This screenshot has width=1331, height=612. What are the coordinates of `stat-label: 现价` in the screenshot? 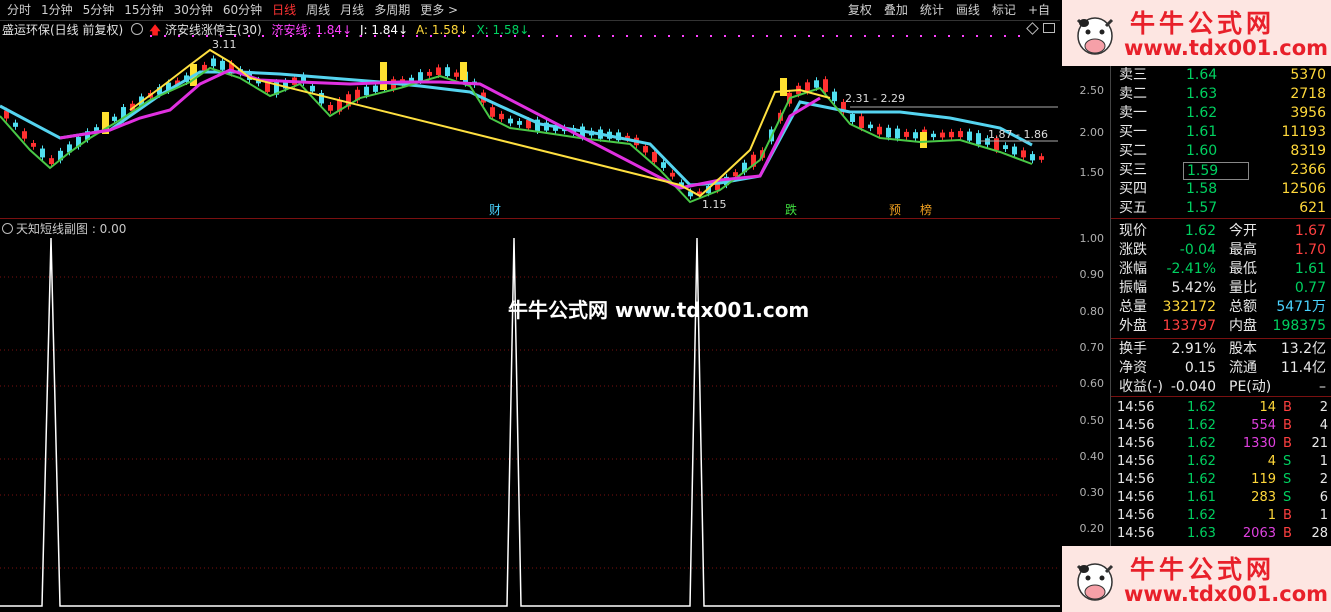 It's located at (1133, 231).